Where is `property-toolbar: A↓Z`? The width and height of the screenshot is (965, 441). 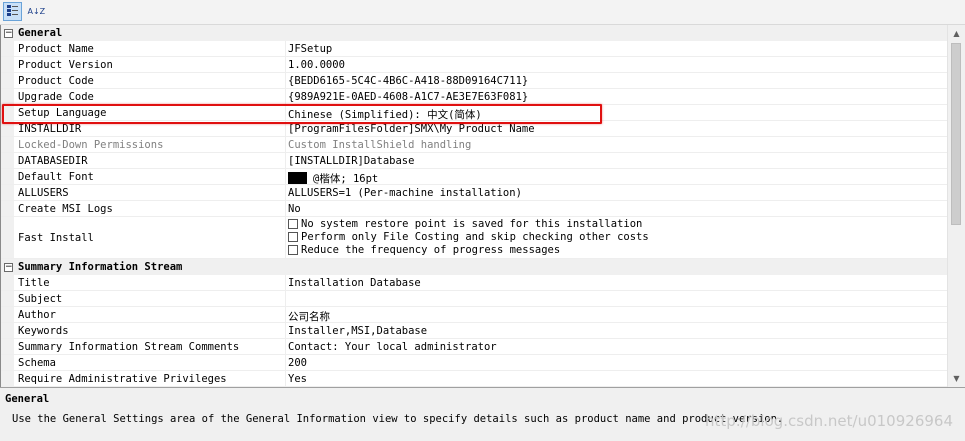 property-toolbar: A↓Z is located at coordinates (482, 12).